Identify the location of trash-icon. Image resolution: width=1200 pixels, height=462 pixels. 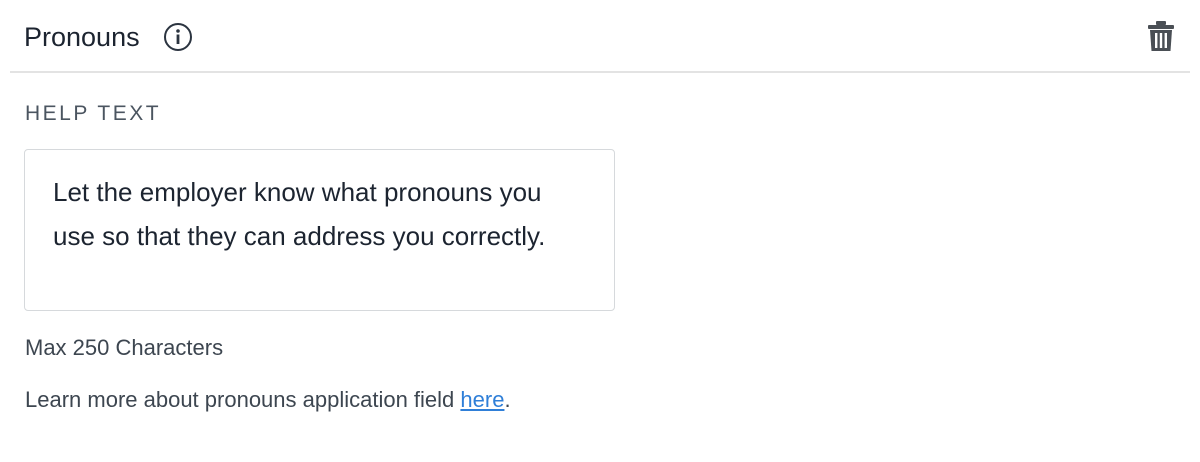
(1161, 36).